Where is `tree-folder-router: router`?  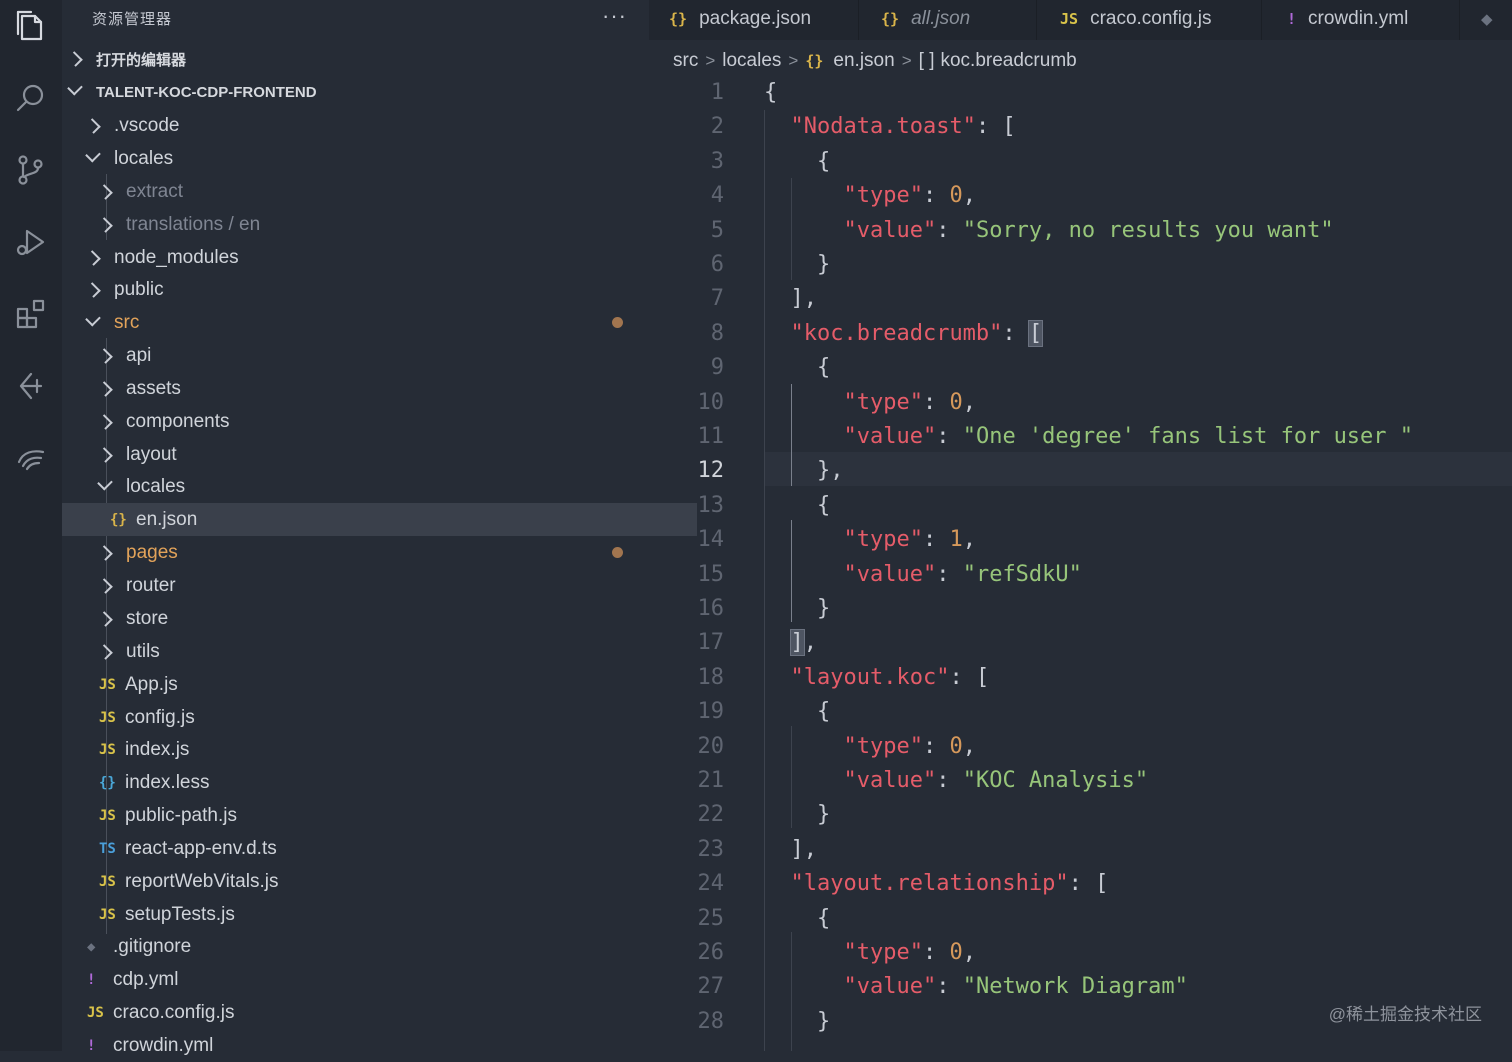 tree-folder-router: router is located at coordinates (374, 585).